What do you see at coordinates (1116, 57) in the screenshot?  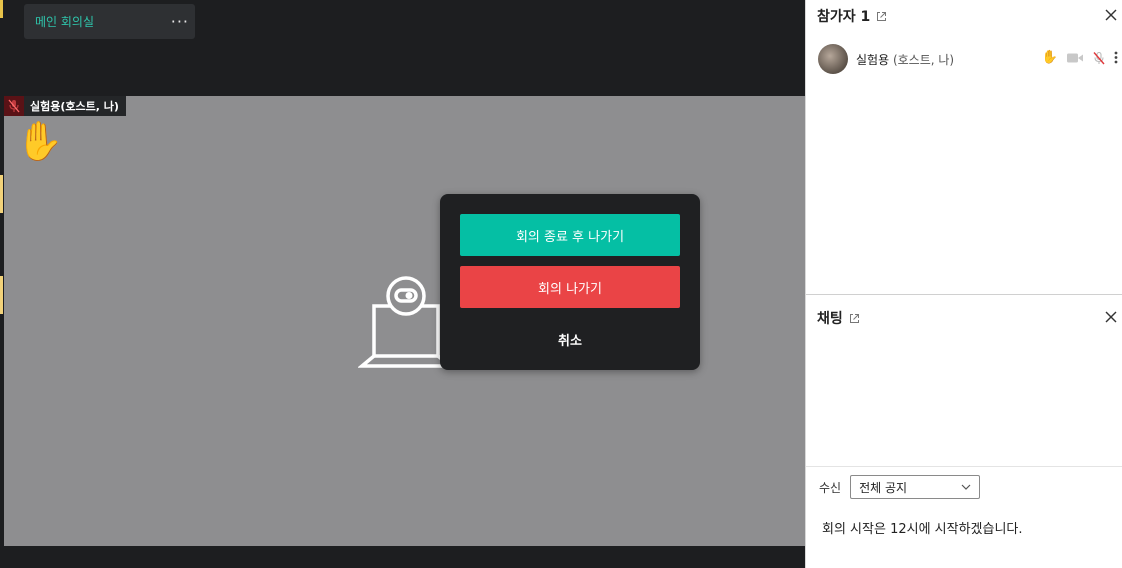 I see `more-vertical-icon` at bounding box center [1116, 57].